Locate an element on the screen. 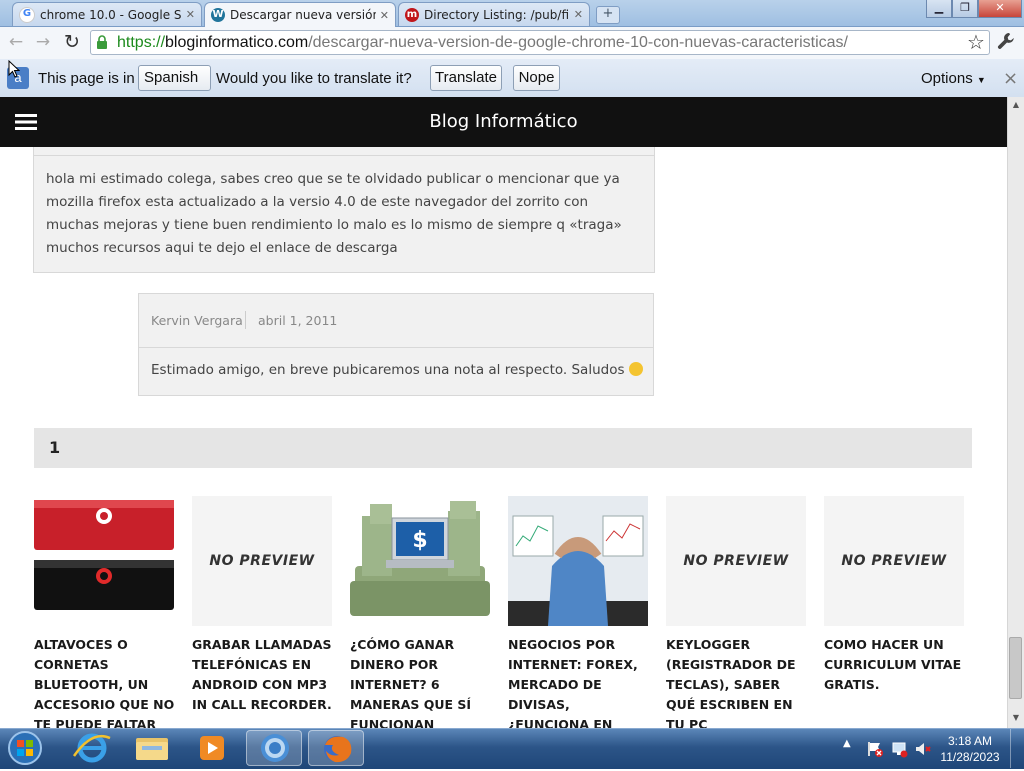 Image resolution: width=1024 pixels, height=771 pixels. translate-prefix: This page is in is located at coordinates (86, 78).